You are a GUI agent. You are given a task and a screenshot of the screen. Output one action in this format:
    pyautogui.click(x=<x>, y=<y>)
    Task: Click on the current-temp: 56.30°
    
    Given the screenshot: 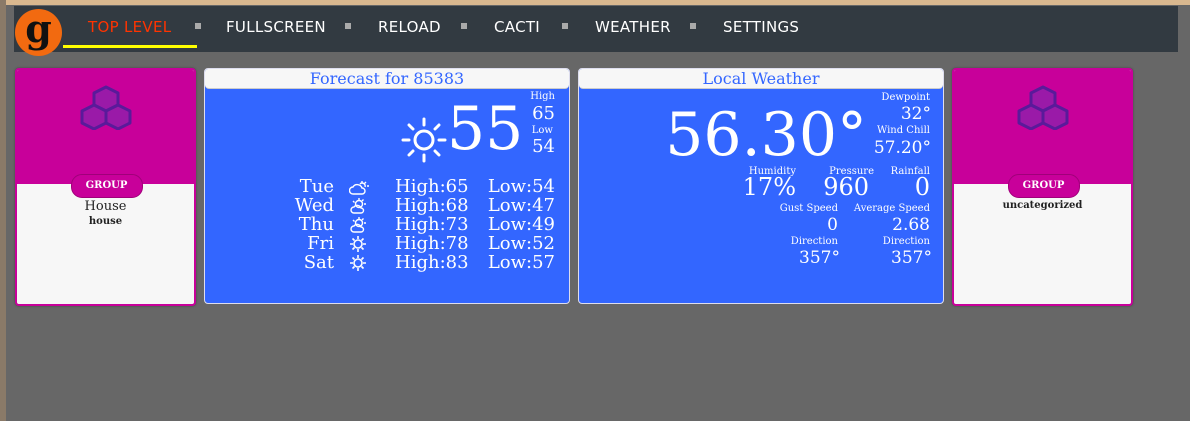 What is the action you would take?
    pyautogui.click(x=766, y=135)
    